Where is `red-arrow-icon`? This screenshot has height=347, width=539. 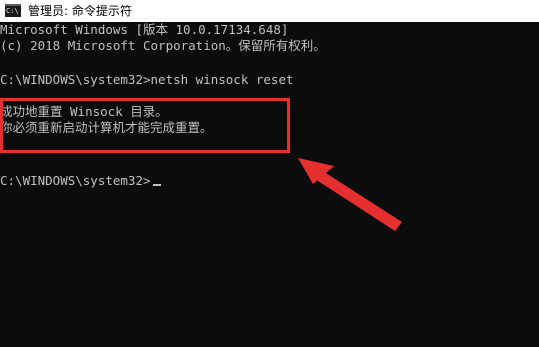
red-arrow-icon is located at coordinates (350, 194).